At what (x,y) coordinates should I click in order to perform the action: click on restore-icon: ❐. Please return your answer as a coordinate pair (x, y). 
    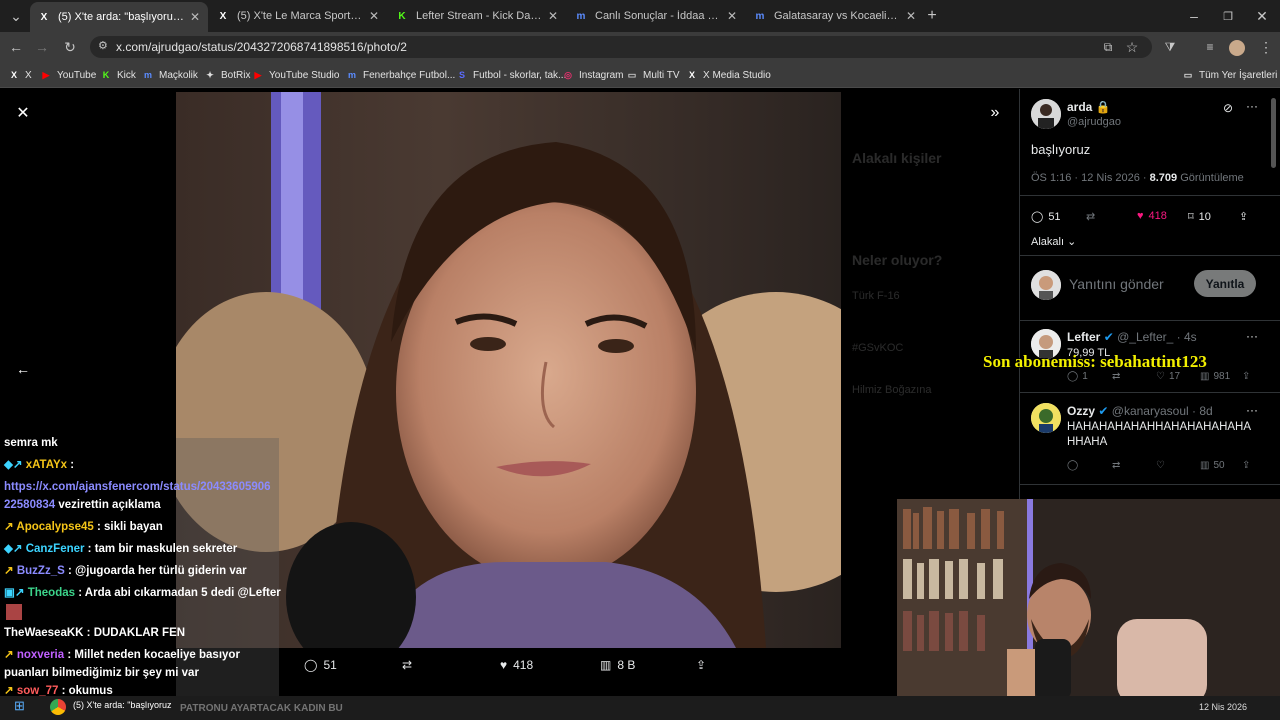
    Looking at the image, I should click on (1228, 16).